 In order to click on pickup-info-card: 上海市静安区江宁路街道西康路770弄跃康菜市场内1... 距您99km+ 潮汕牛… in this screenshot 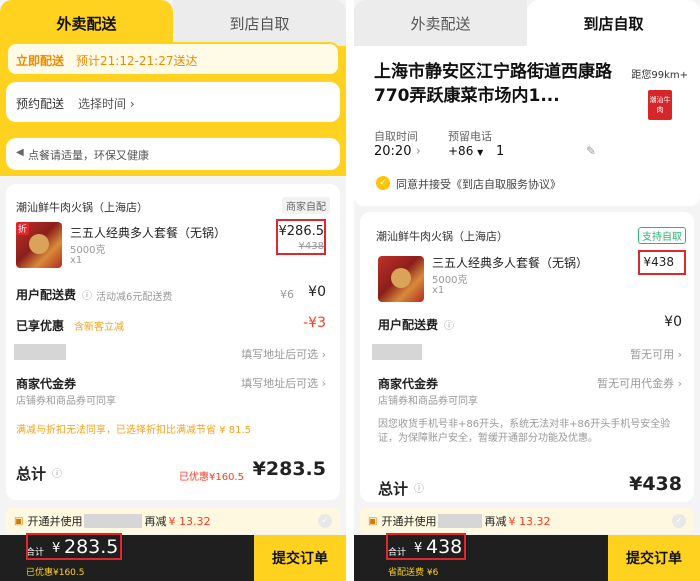, I will do `click(527, 126)`.